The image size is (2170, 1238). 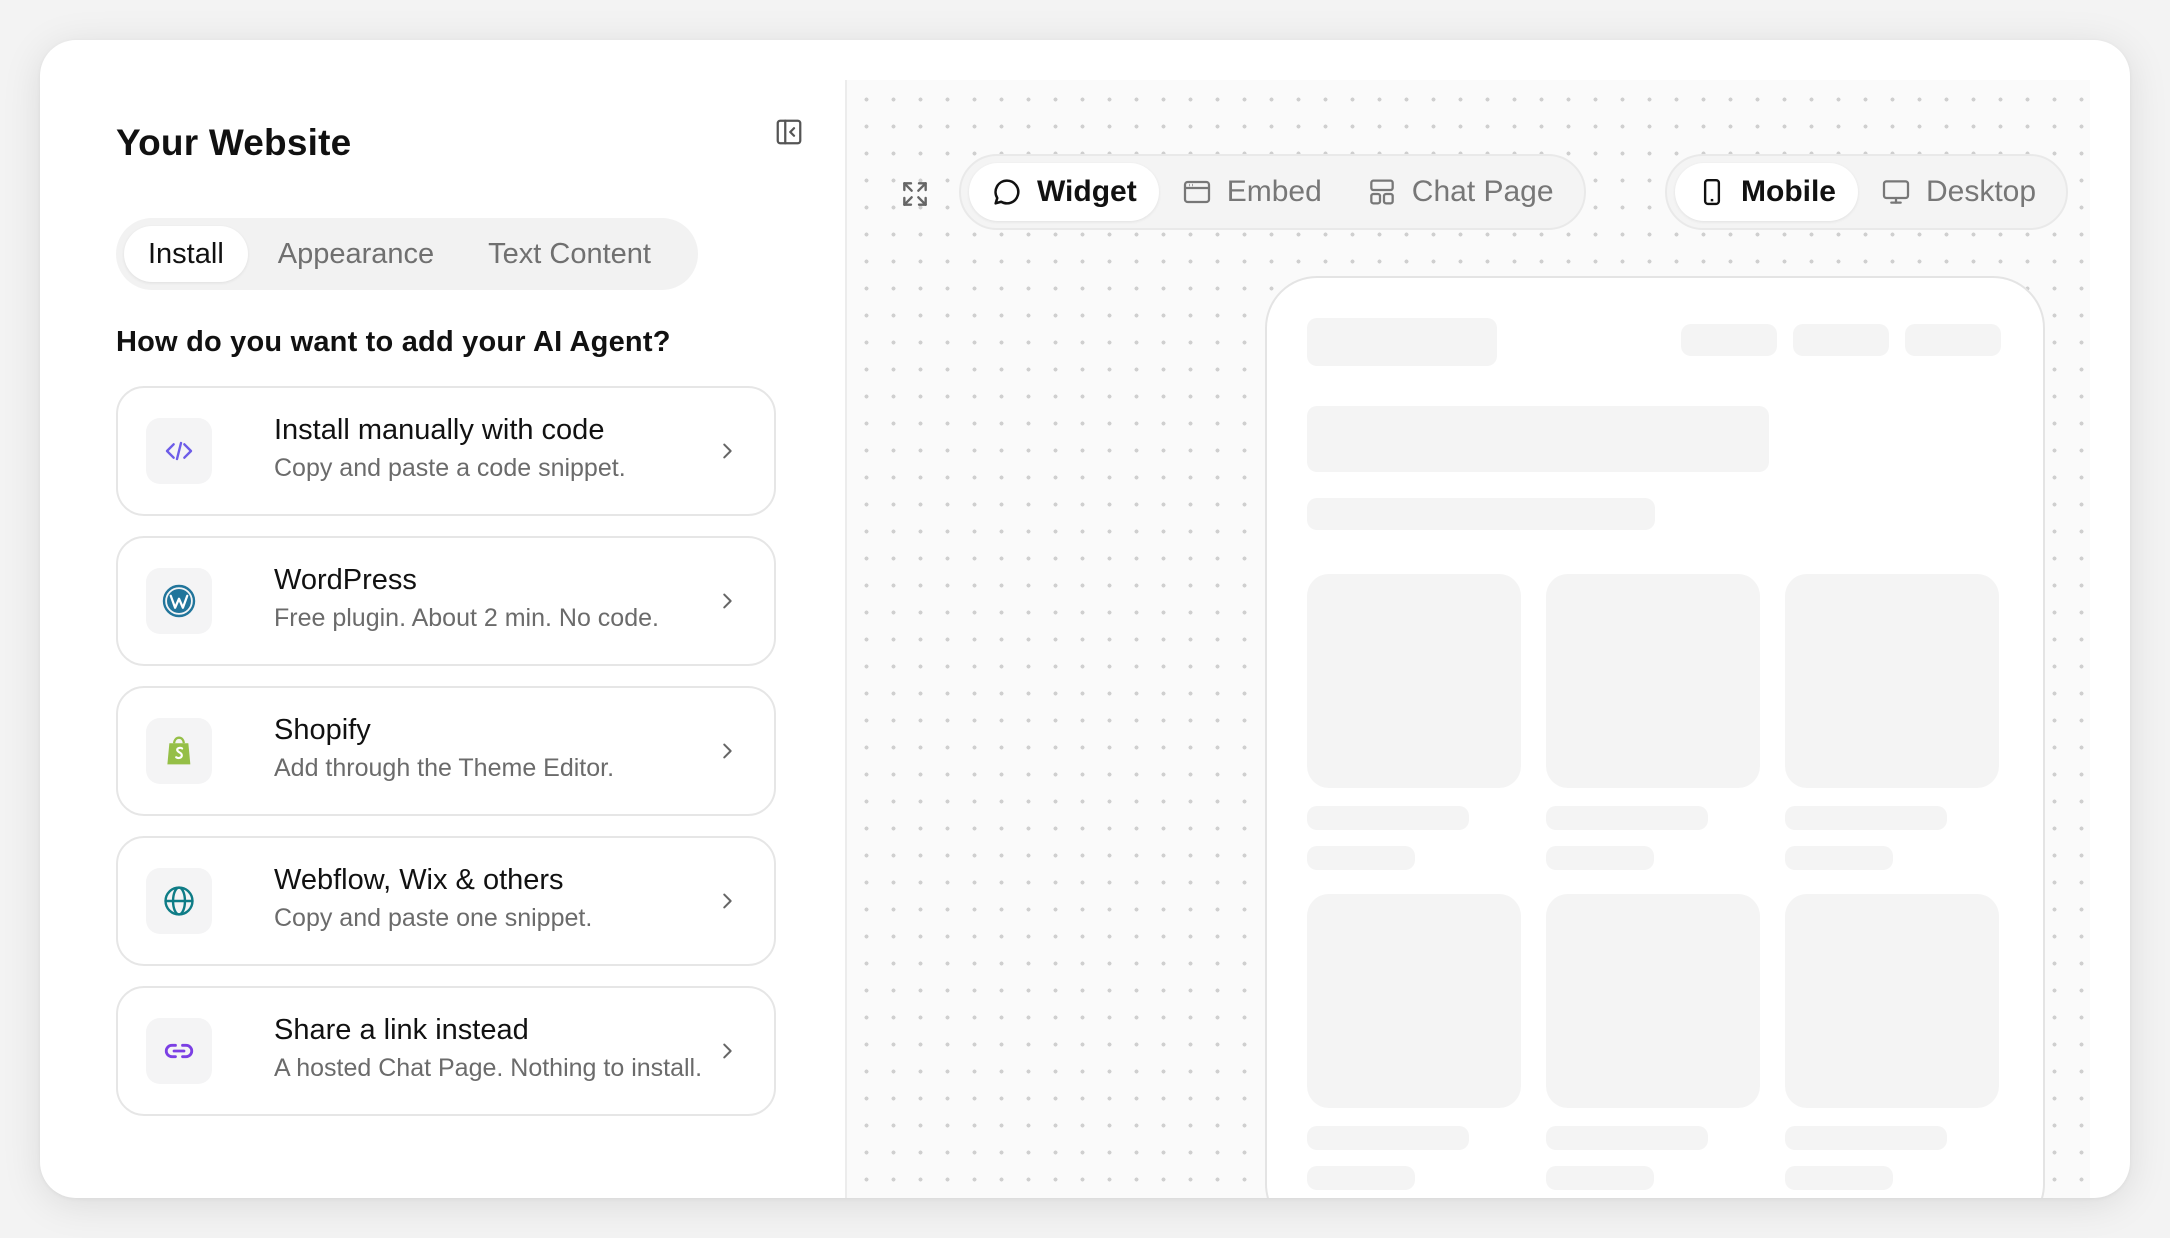 I want to click on mode-widget-button: Widget, so click(x=1064, y=192).